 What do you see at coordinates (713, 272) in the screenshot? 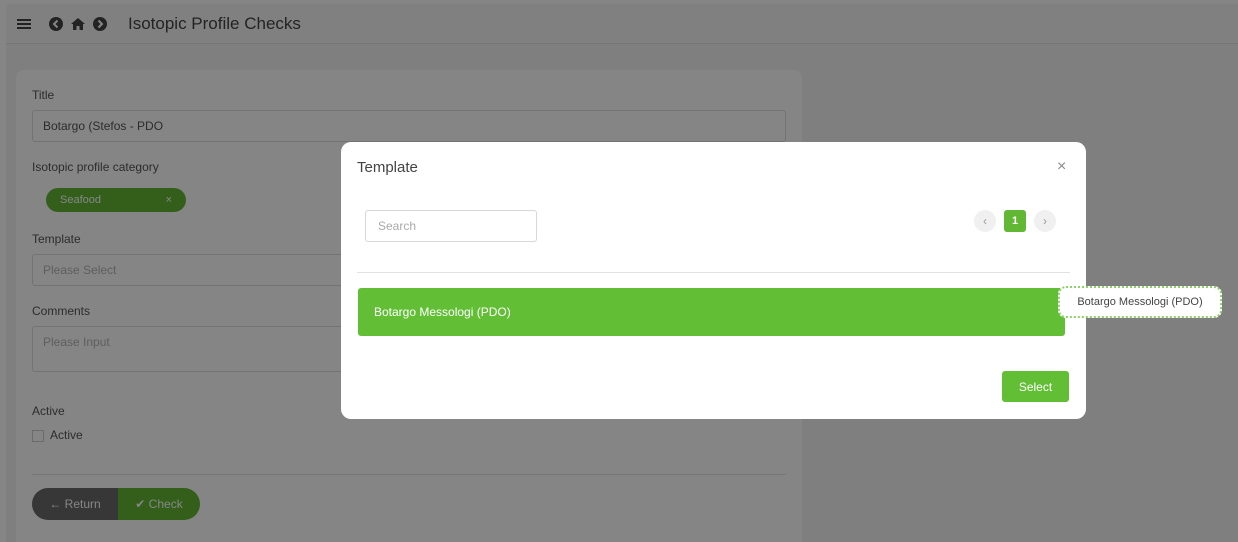
I see `modal-divider` at bounding box center [713, 272].